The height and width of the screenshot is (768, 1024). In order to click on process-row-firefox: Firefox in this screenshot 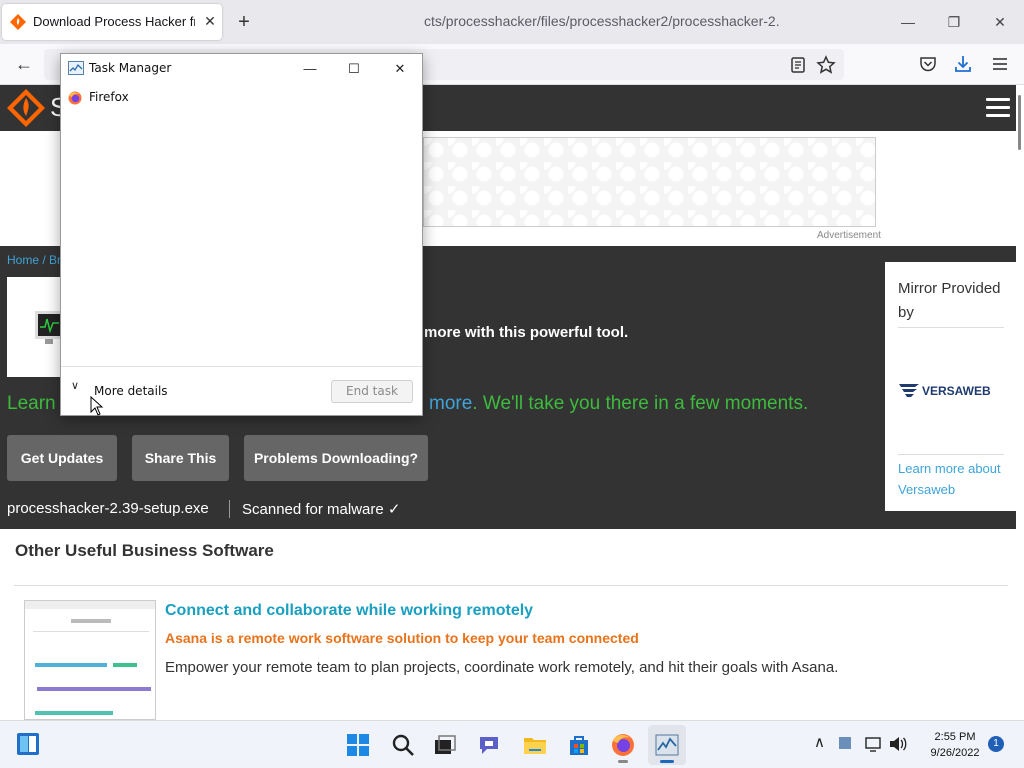, I will do `click(241, 98)`.